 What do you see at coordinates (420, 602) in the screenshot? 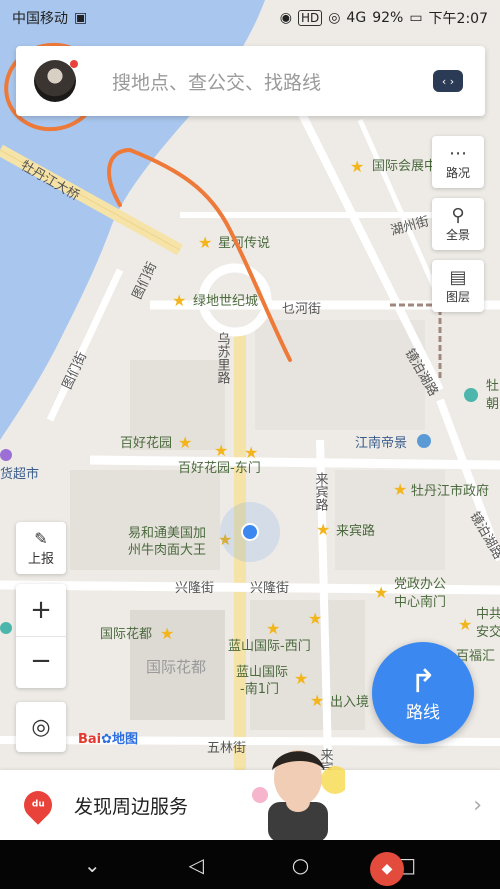
I see `poi-label: 中心南门` at bounding box center [420, 602].